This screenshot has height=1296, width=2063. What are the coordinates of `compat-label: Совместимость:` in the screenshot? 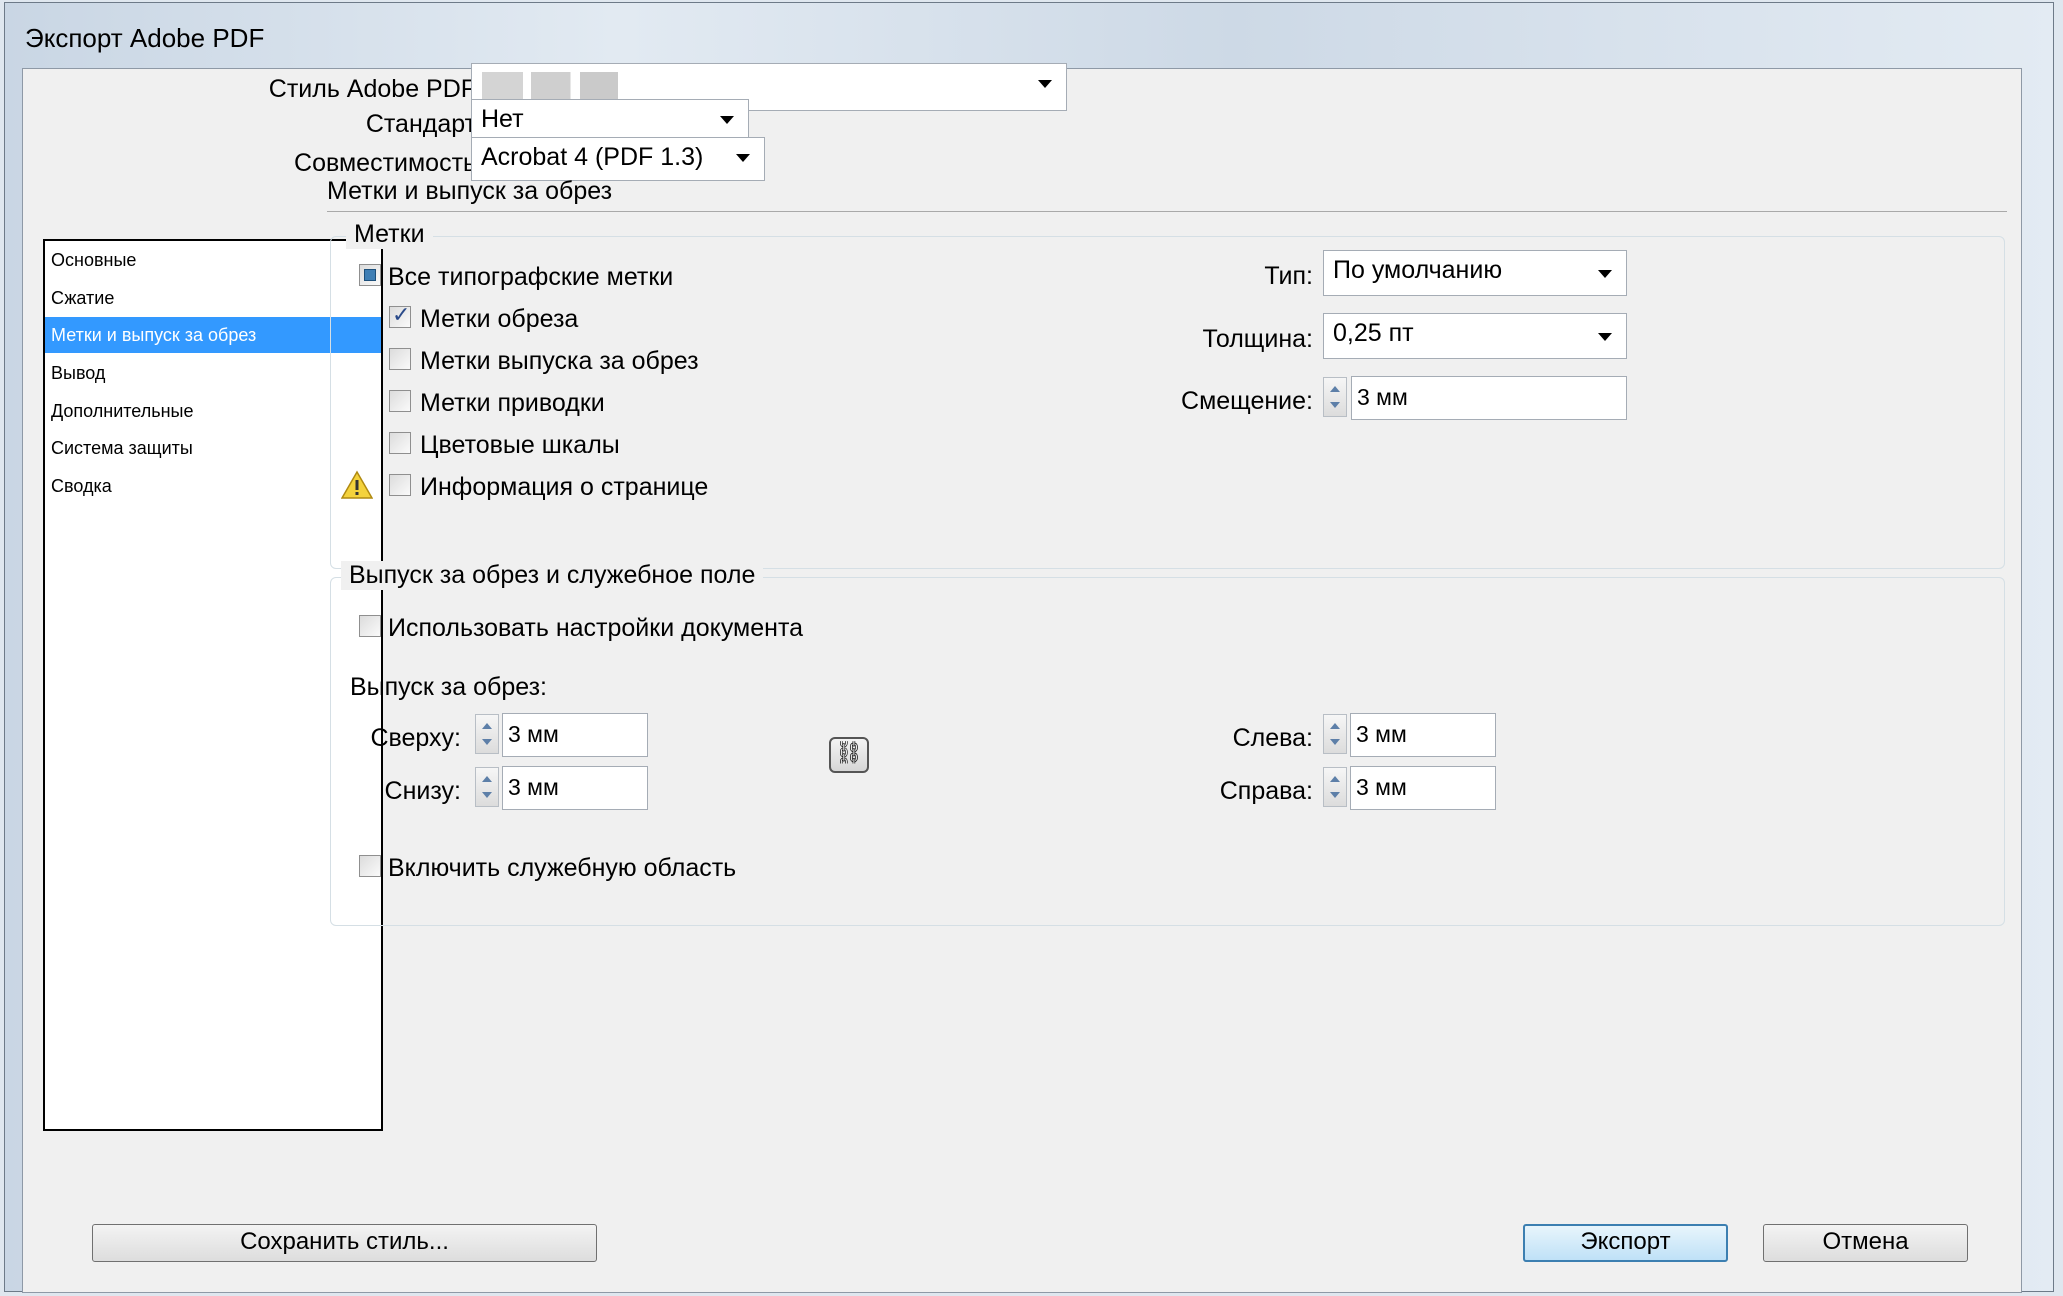 It's located at (388, 163).